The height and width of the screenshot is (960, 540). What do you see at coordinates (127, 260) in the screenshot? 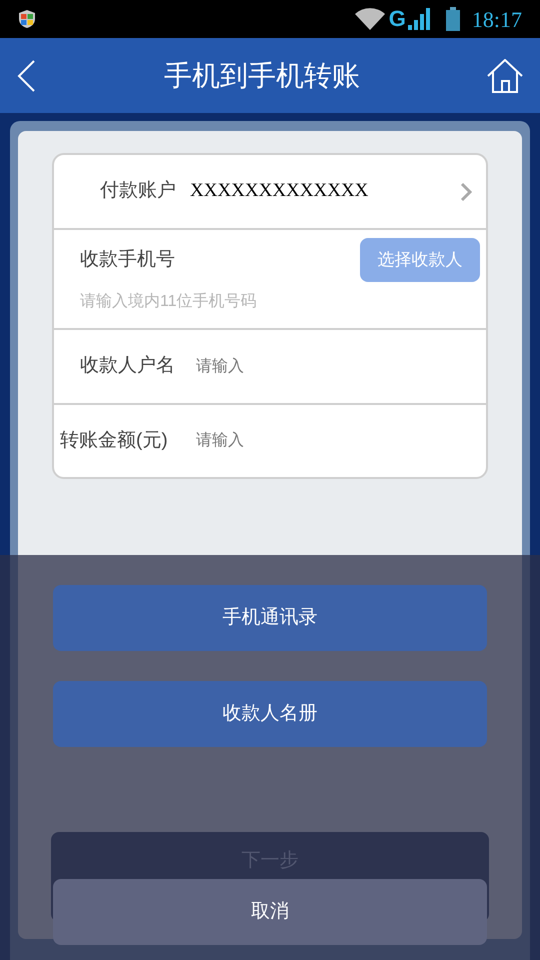
I see `field-label: 收款手机号` at bounding box center [127, 260].